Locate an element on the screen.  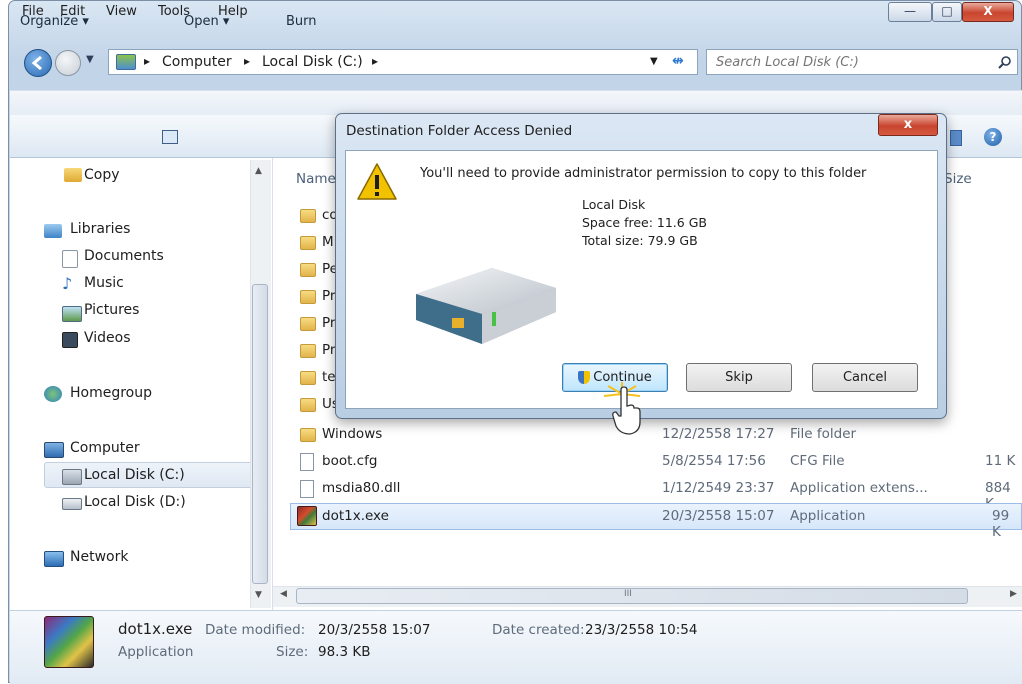
organize-button: Organize ▾ is located at coordinates (54, 21).